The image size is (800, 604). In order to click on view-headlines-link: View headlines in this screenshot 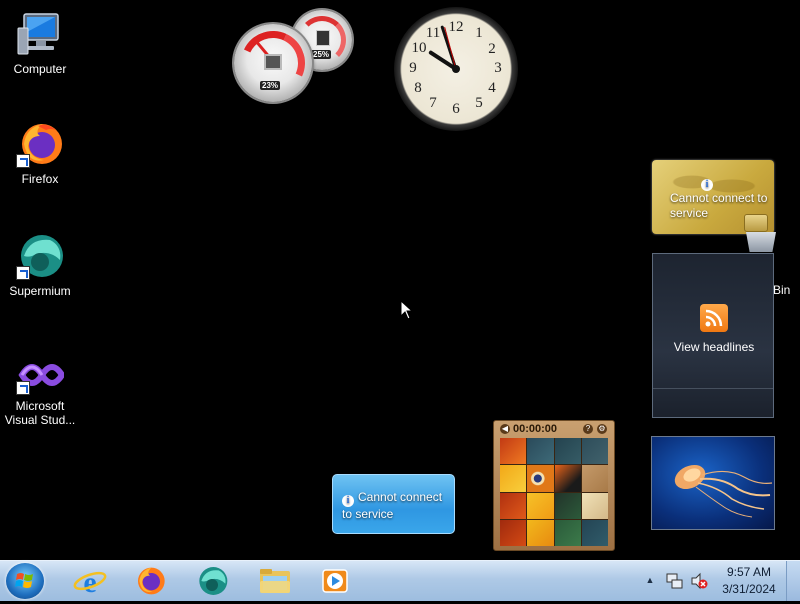, I will do `click(714, 347)`.